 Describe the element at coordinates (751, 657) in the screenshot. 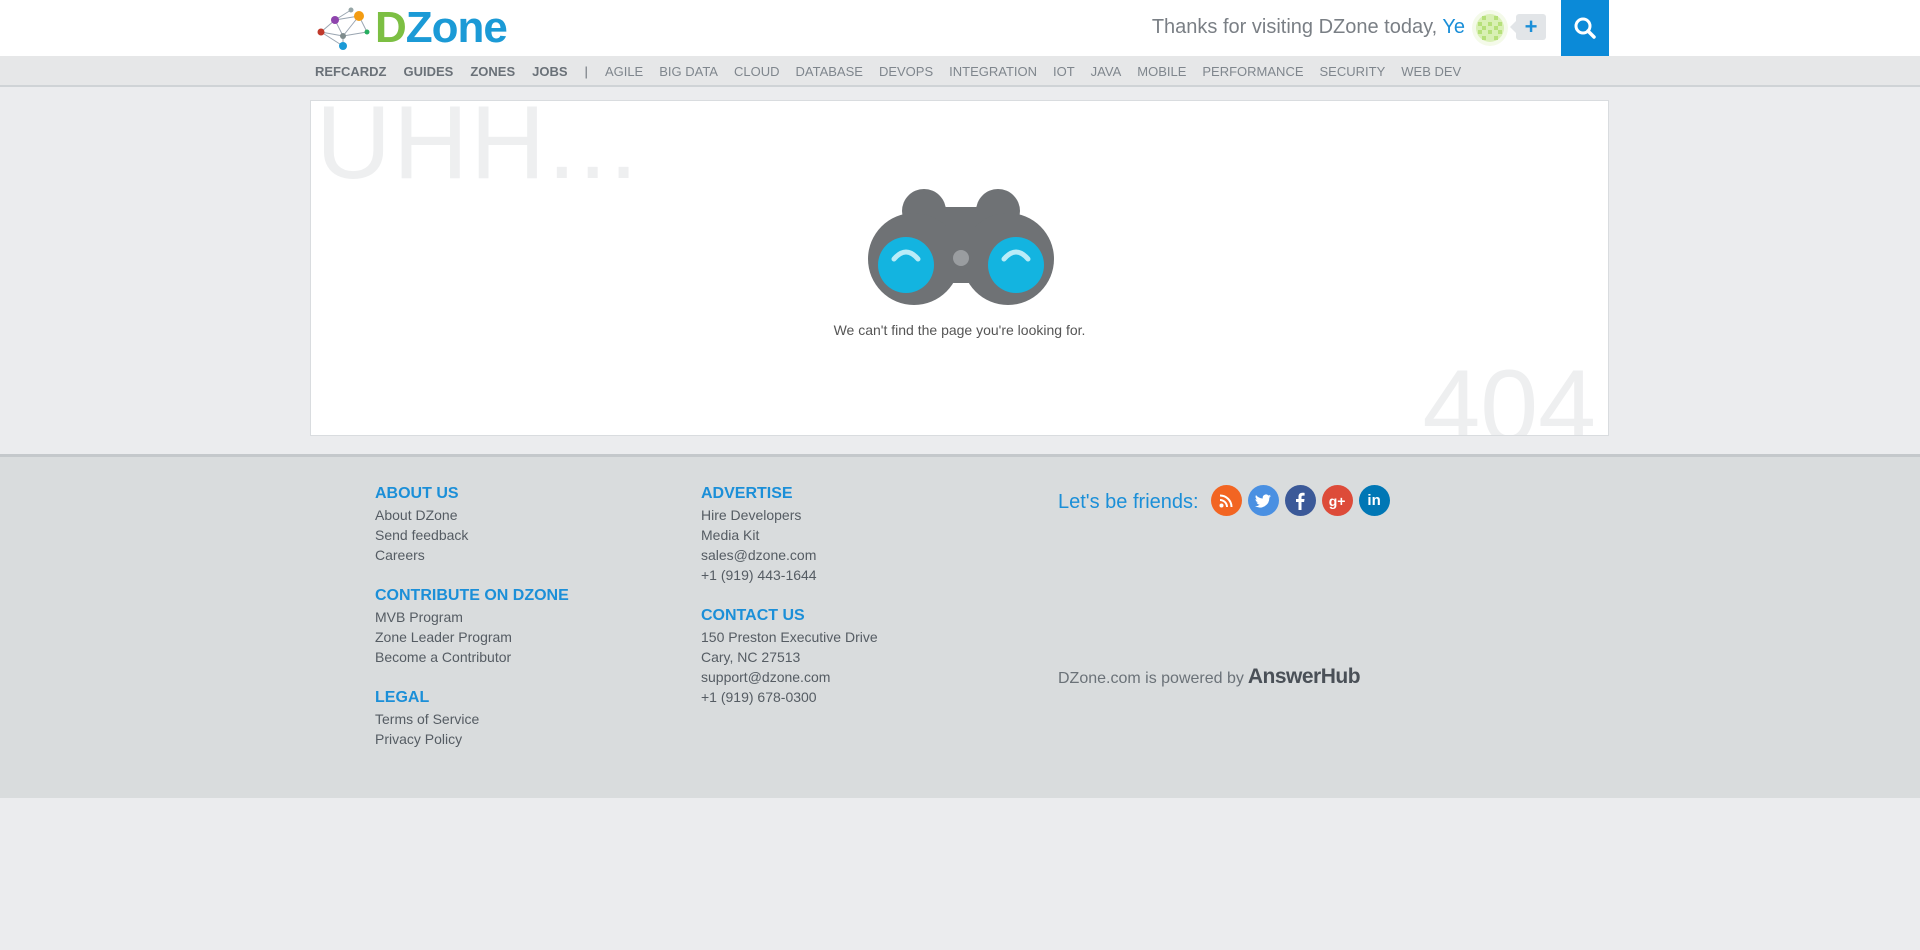

I see `footer-address-city: Cary, NC 27513` at that location.